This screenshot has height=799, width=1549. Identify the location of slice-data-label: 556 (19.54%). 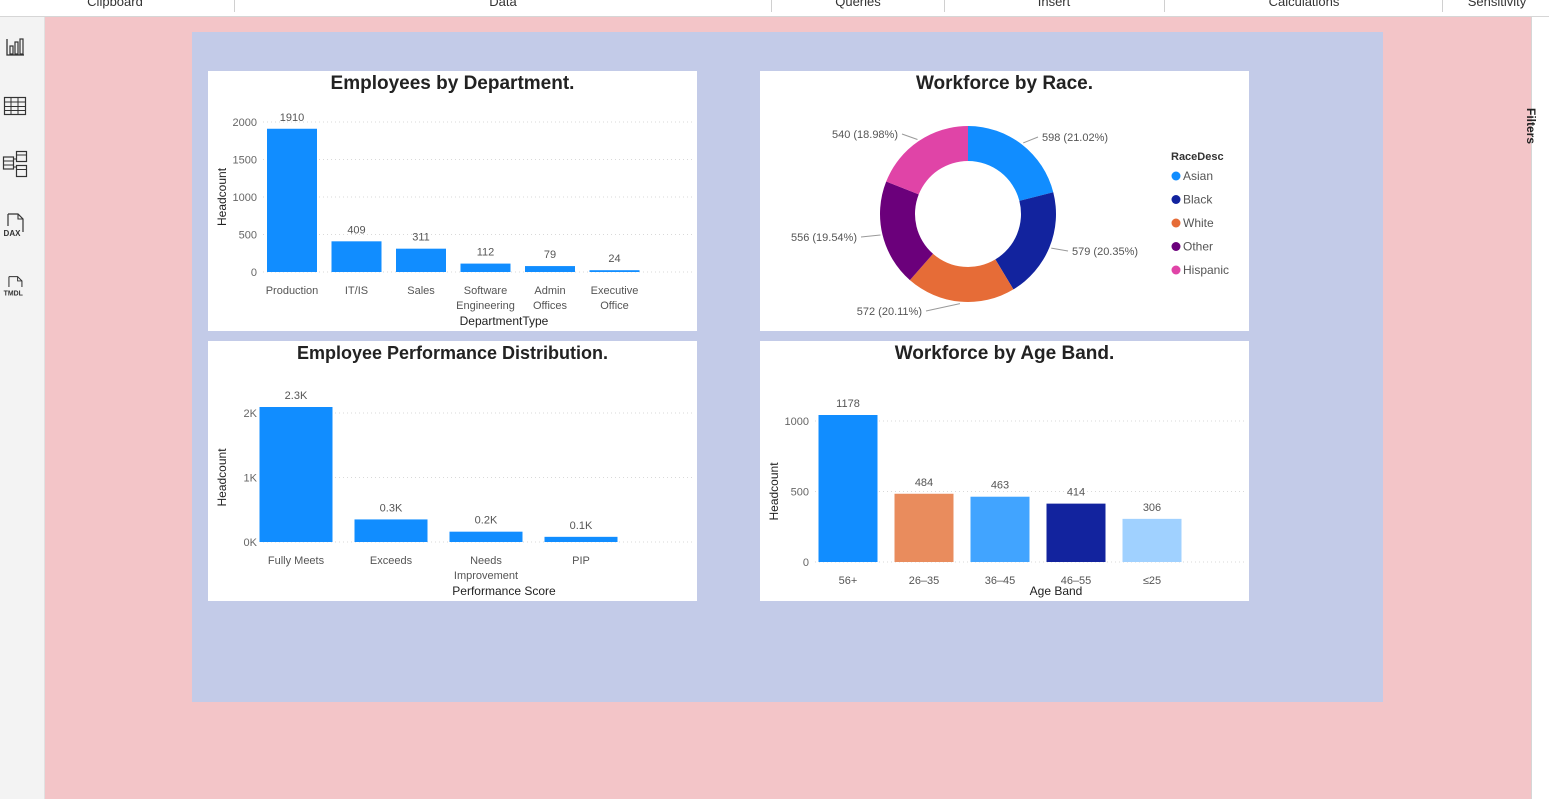
(824, 238).